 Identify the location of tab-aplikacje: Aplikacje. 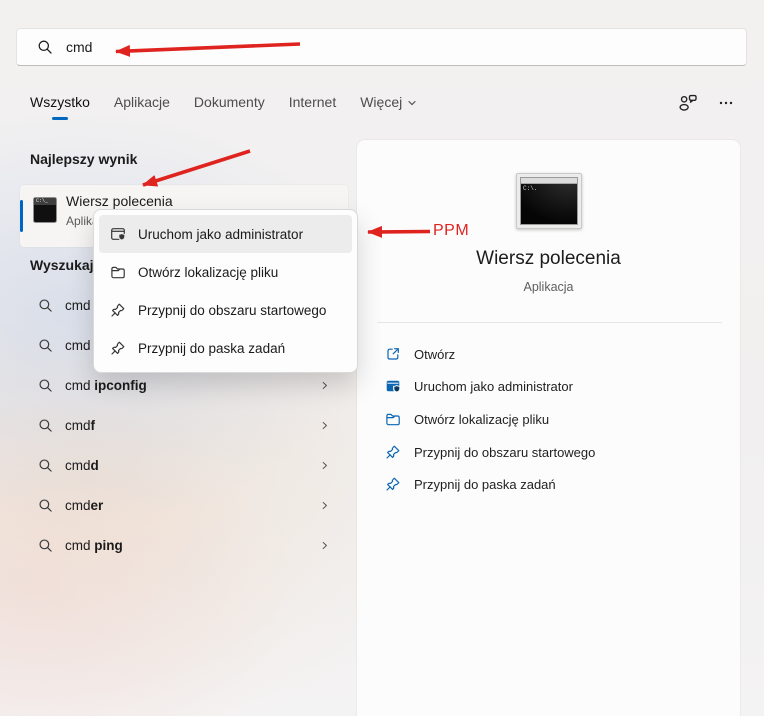
(142, 107).